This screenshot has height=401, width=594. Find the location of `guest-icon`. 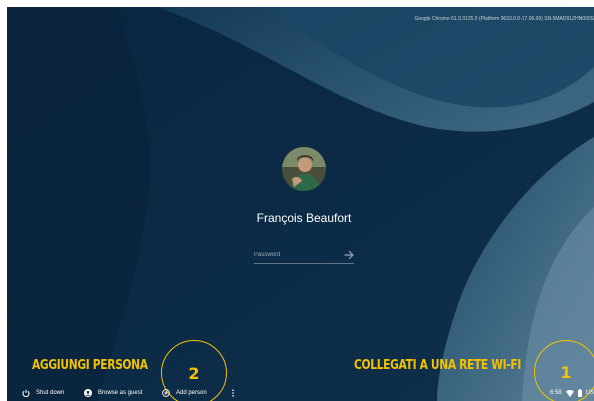

guest-icon is located at coordinates (88, 393).